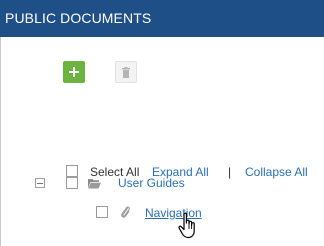  Describe the element at coordinates (151, 183) in the screenshot. I see `tree-item-user-guides: User Guides` at that location.